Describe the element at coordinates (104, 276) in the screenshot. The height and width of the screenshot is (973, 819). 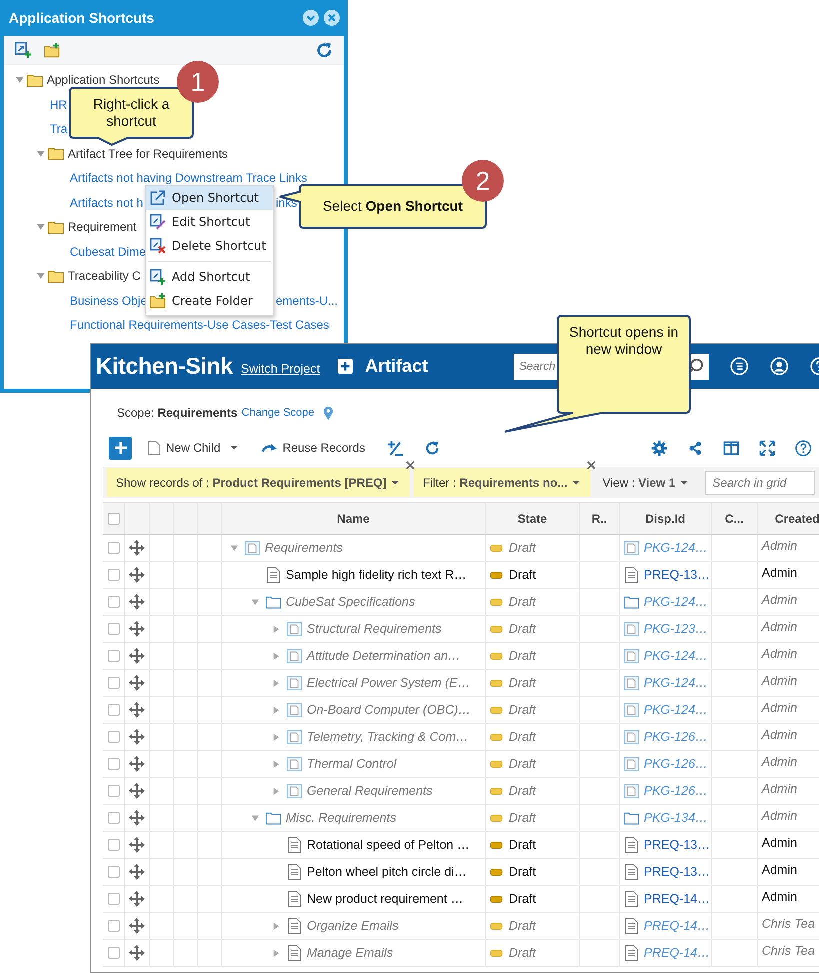
I see `folder-label: Traceability C` at that location.